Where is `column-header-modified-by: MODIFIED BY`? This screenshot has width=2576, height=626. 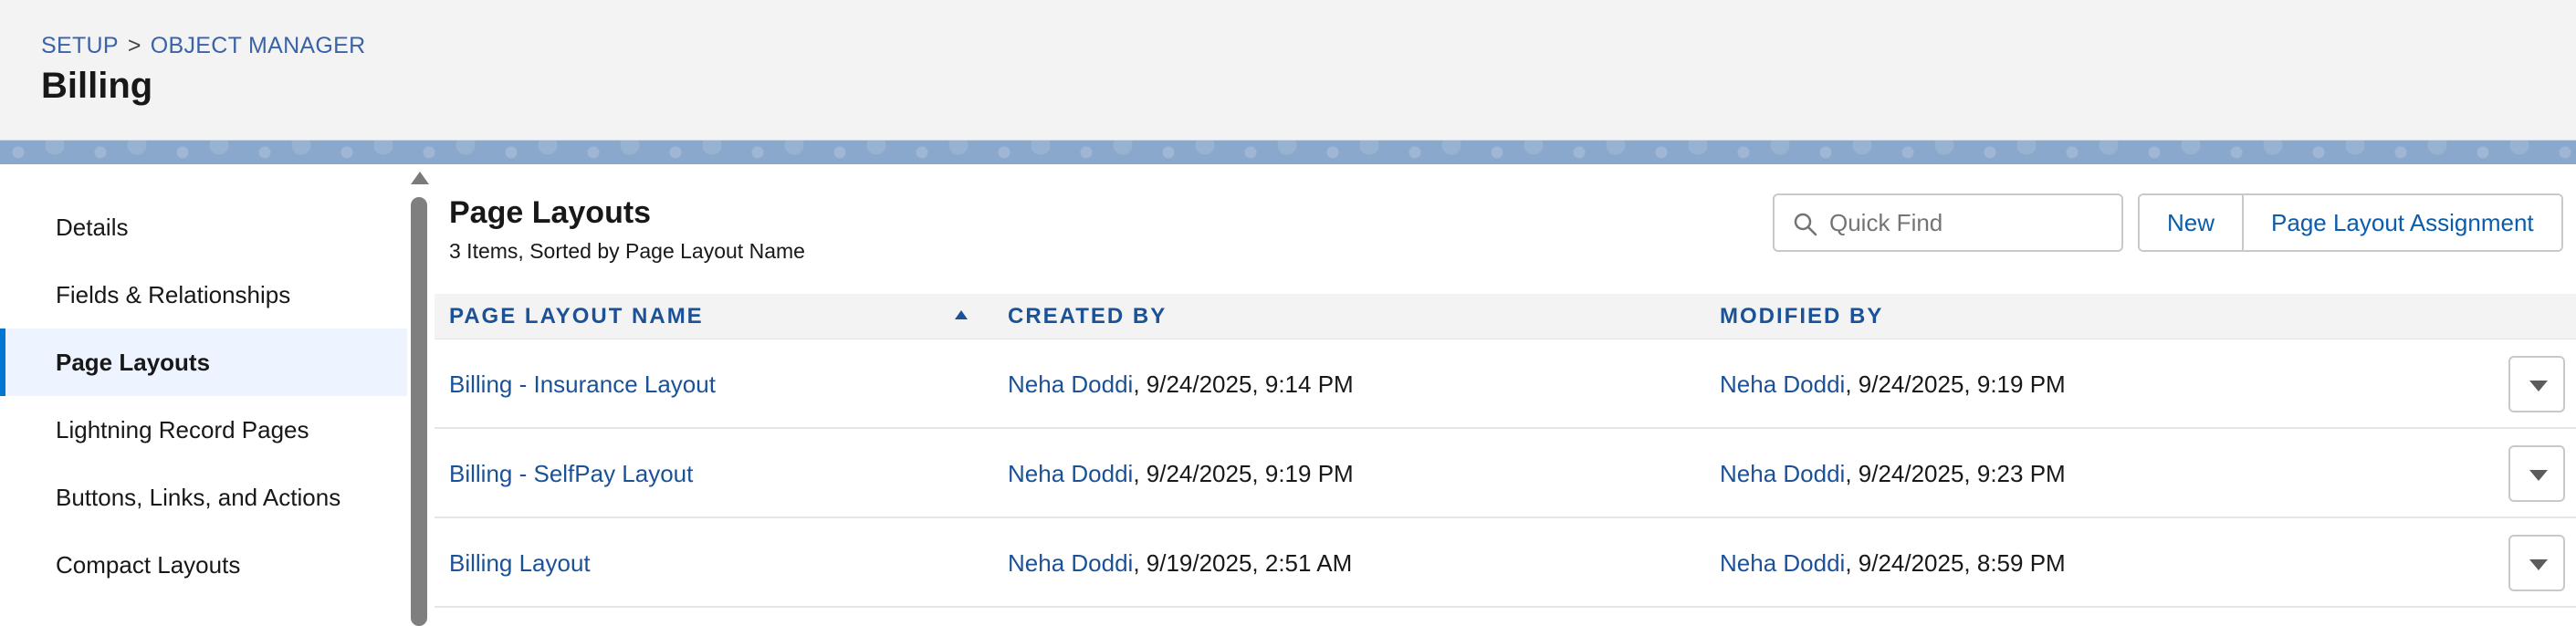
column-header-modified-by: MODIFIED BY is located at coordinates (1801, 316).